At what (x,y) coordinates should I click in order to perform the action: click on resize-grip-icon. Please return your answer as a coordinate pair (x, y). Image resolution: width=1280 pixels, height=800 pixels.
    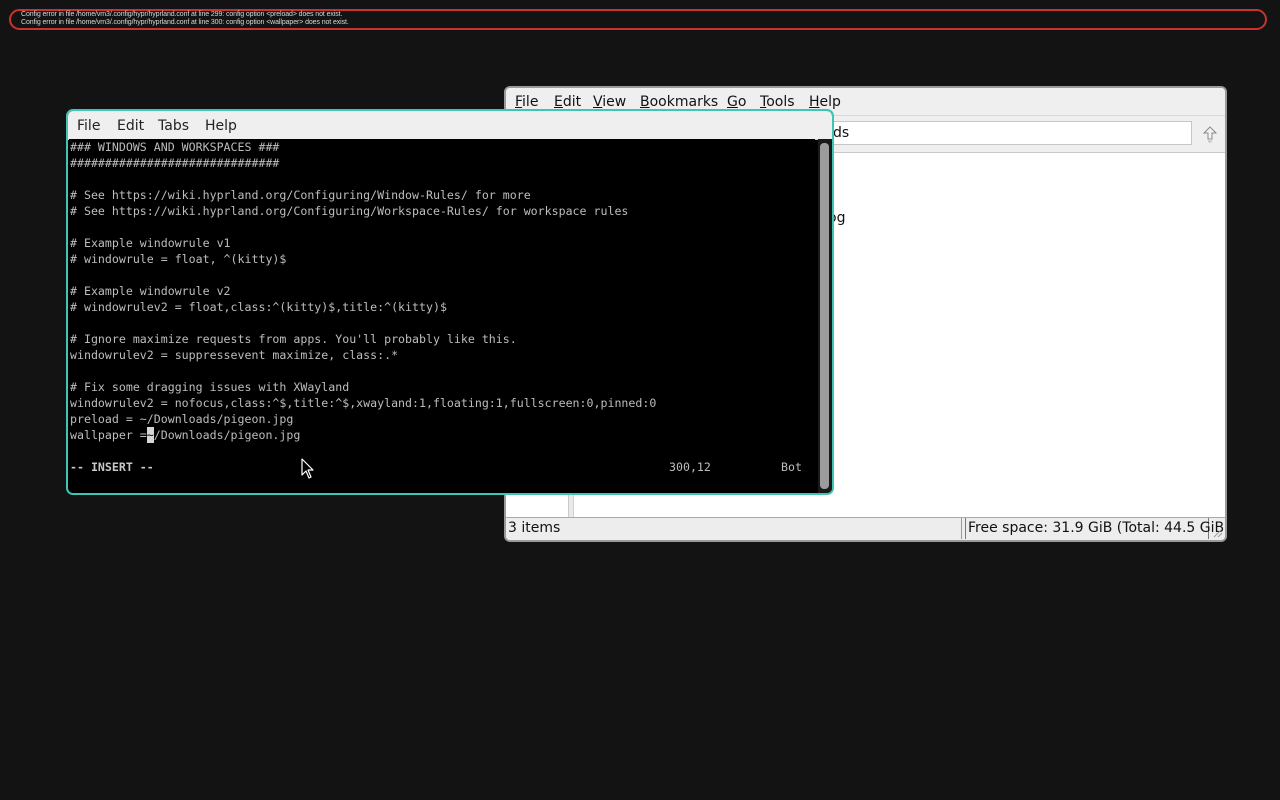
    Looking at the image, I should click on (1217, 532).